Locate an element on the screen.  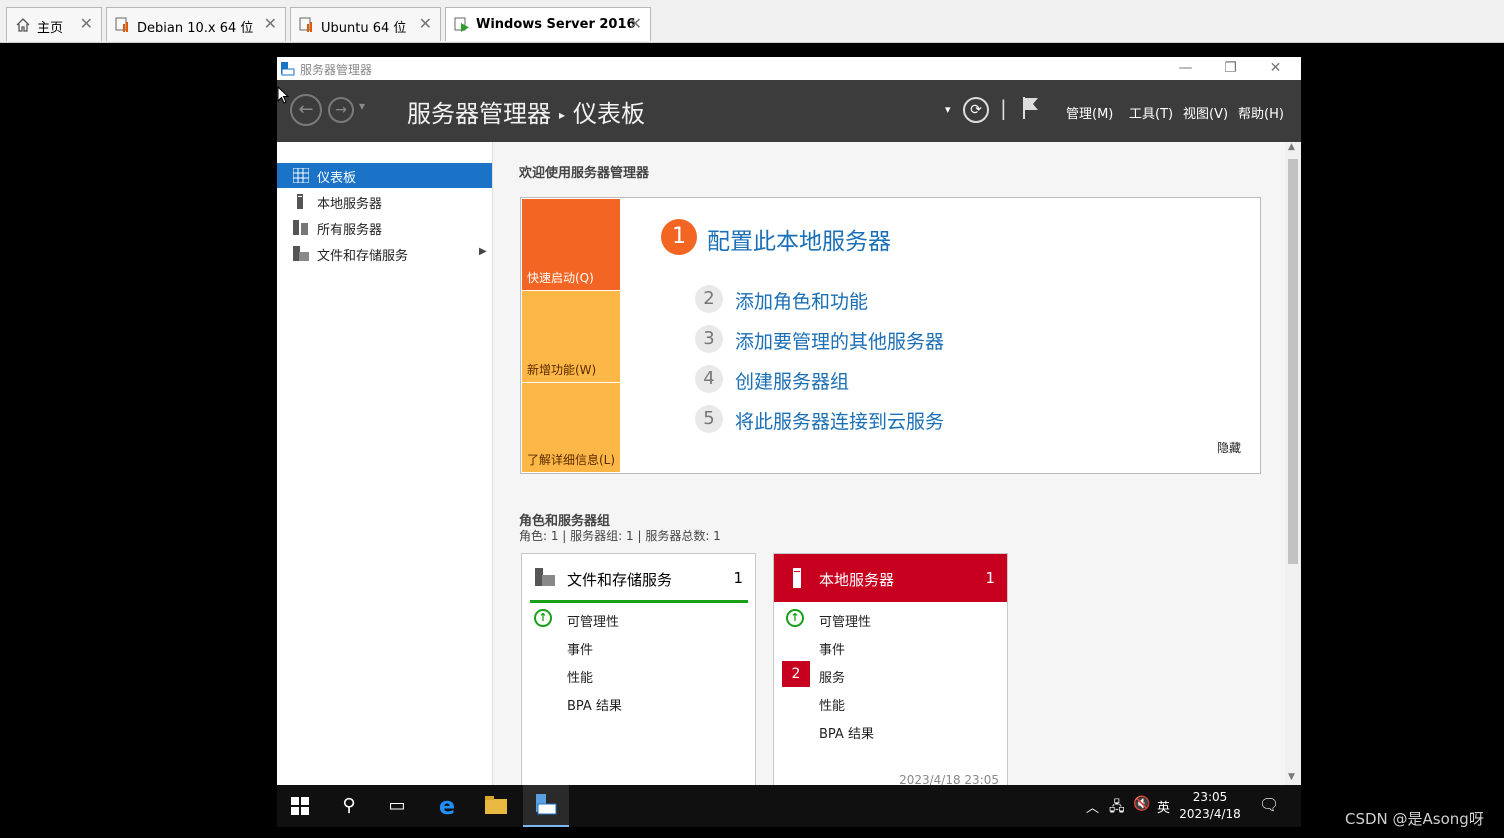
close-button: ✕ is located at coordinates (1275, 68).